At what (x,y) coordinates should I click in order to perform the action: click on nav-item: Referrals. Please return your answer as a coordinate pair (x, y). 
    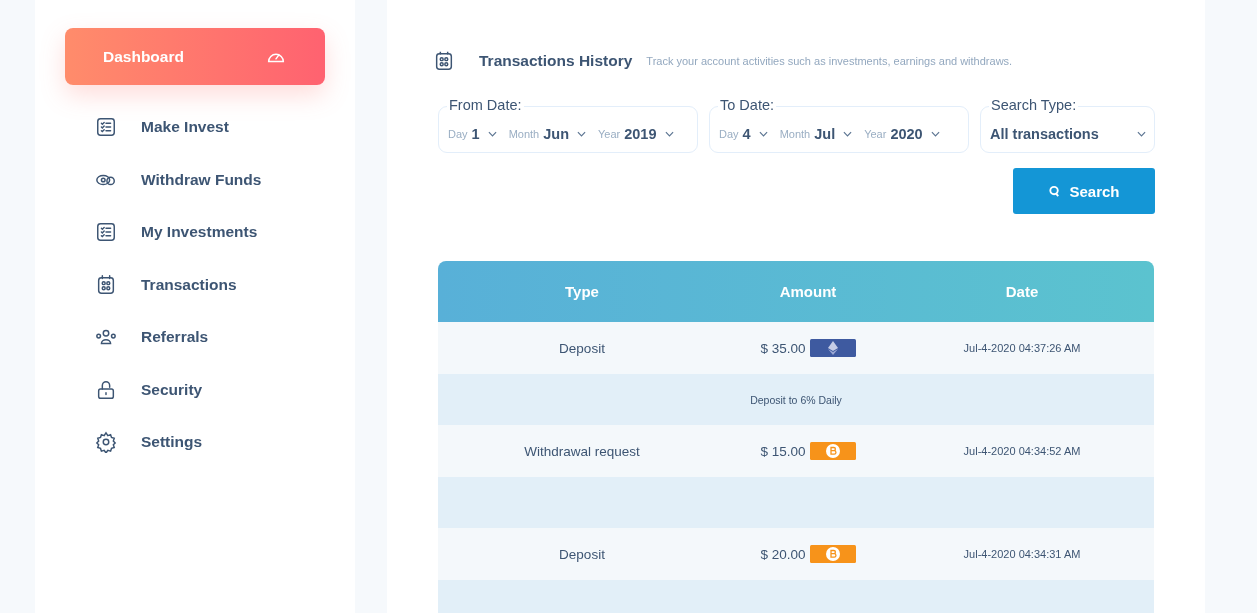
    Looking at the image, I should click on (225, 337).